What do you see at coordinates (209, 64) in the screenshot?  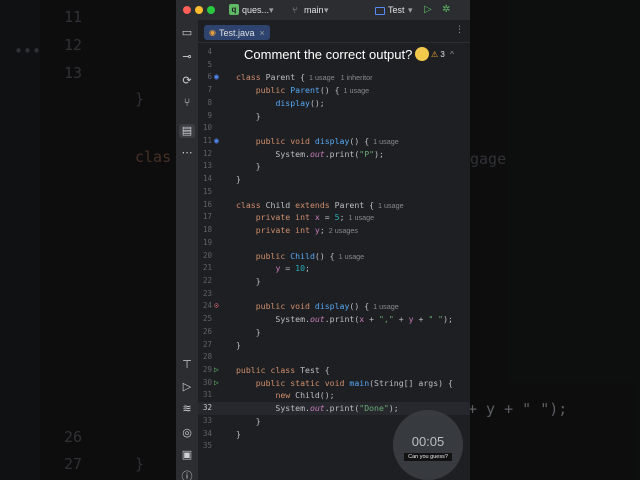 I see `line-number: 5` at bounding box center [209, 64].